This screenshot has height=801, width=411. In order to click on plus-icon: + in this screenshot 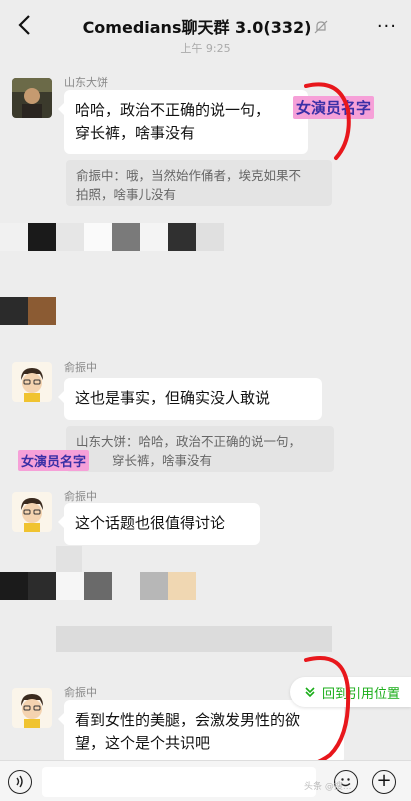, I will do `click(384, 782)`.